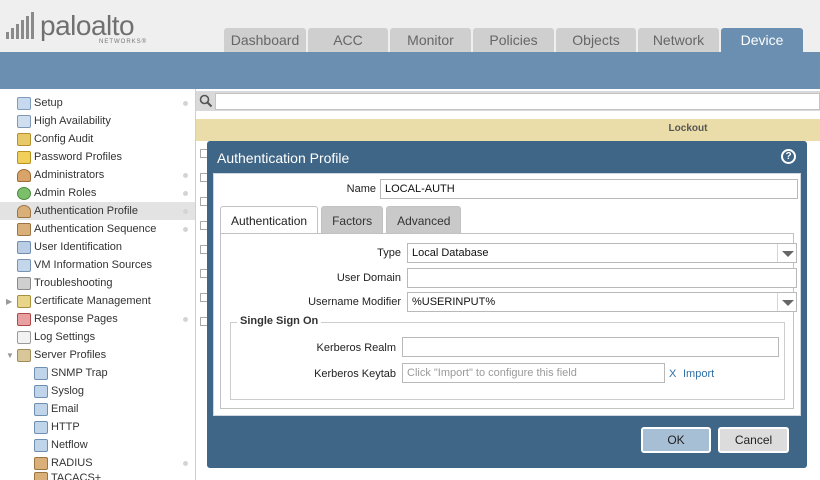 The image size is (820, 480). I want to click on sidebar-item-snmp-trap: SNMP Trap, so click(97, 373).